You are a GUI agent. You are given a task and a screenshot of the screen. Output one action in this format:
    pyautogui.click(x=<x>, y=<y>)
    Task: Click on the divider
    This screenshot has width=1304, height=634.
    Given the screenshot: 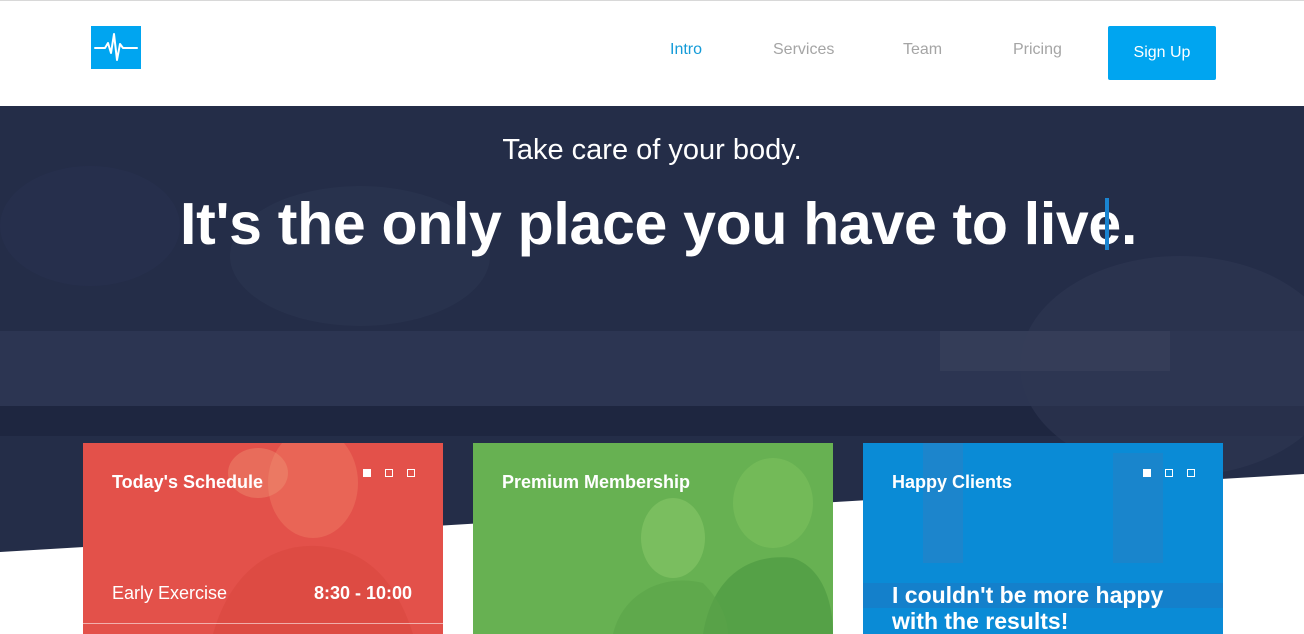 What is the action you would take?
    pyautogui.click(x=263, y=623)
    